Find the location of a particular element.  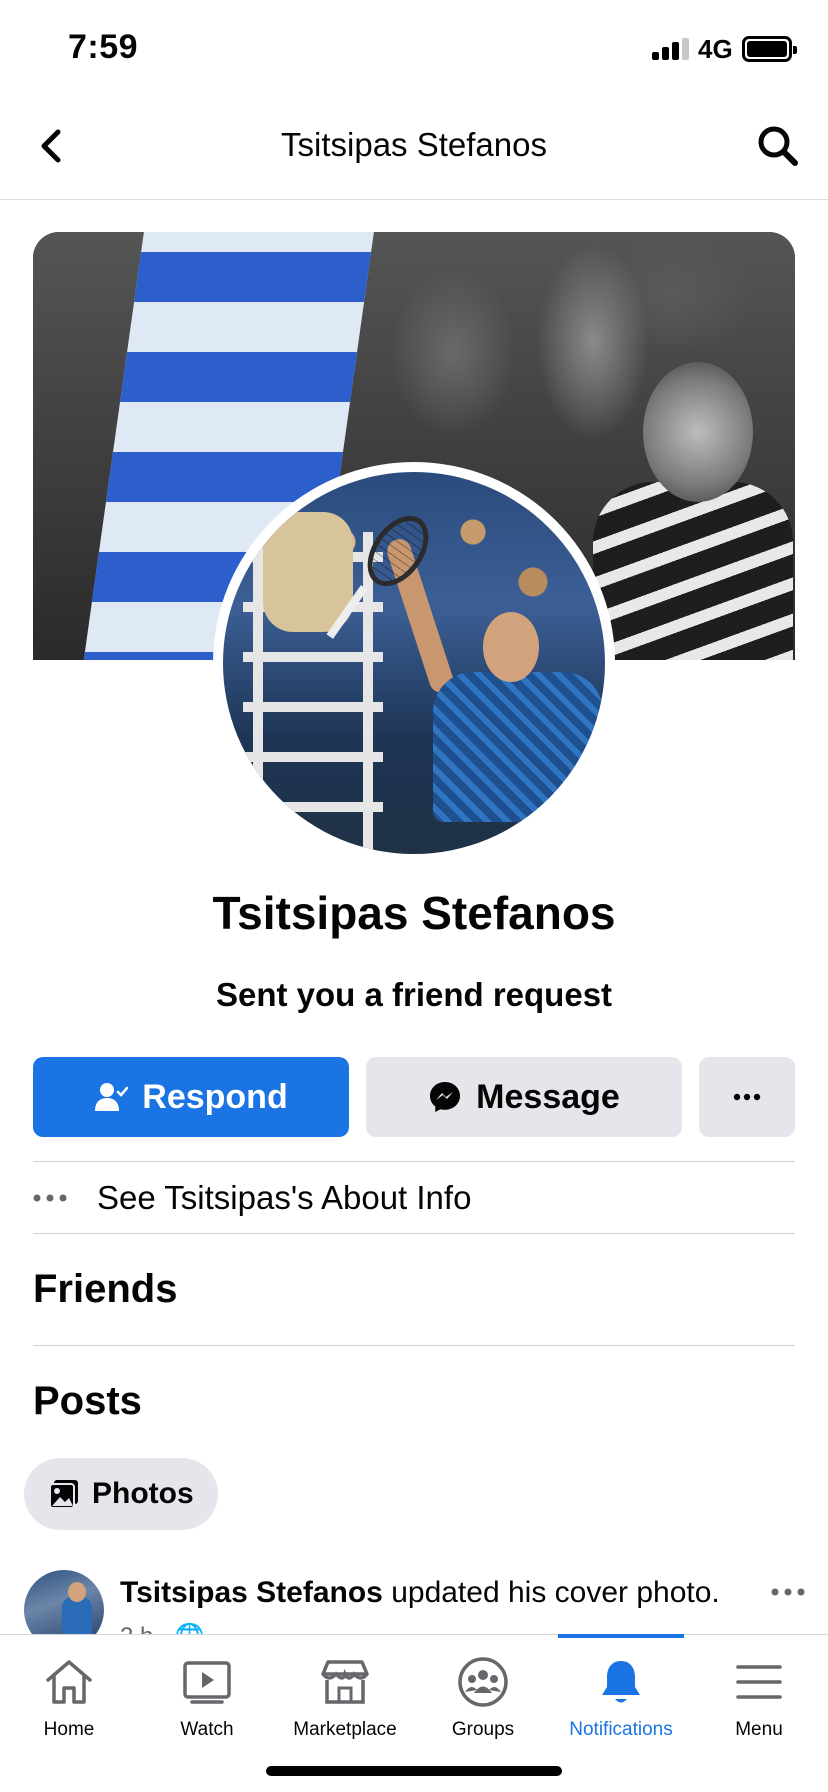

profile-name: Tsitsipas Stefanos is located at coordinates (414, 913).